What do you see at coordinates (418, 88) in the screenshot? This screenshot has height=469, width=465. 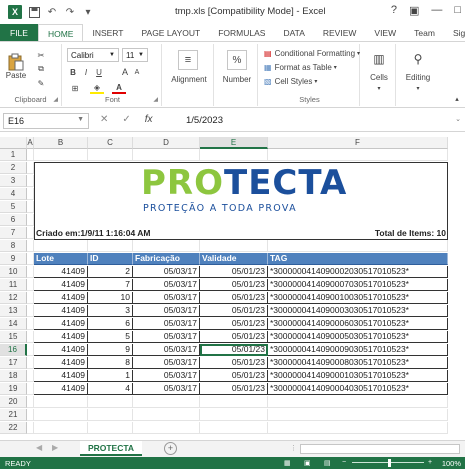 I see `chevron-down-icon: ▾` at bounding box center [418, 88].